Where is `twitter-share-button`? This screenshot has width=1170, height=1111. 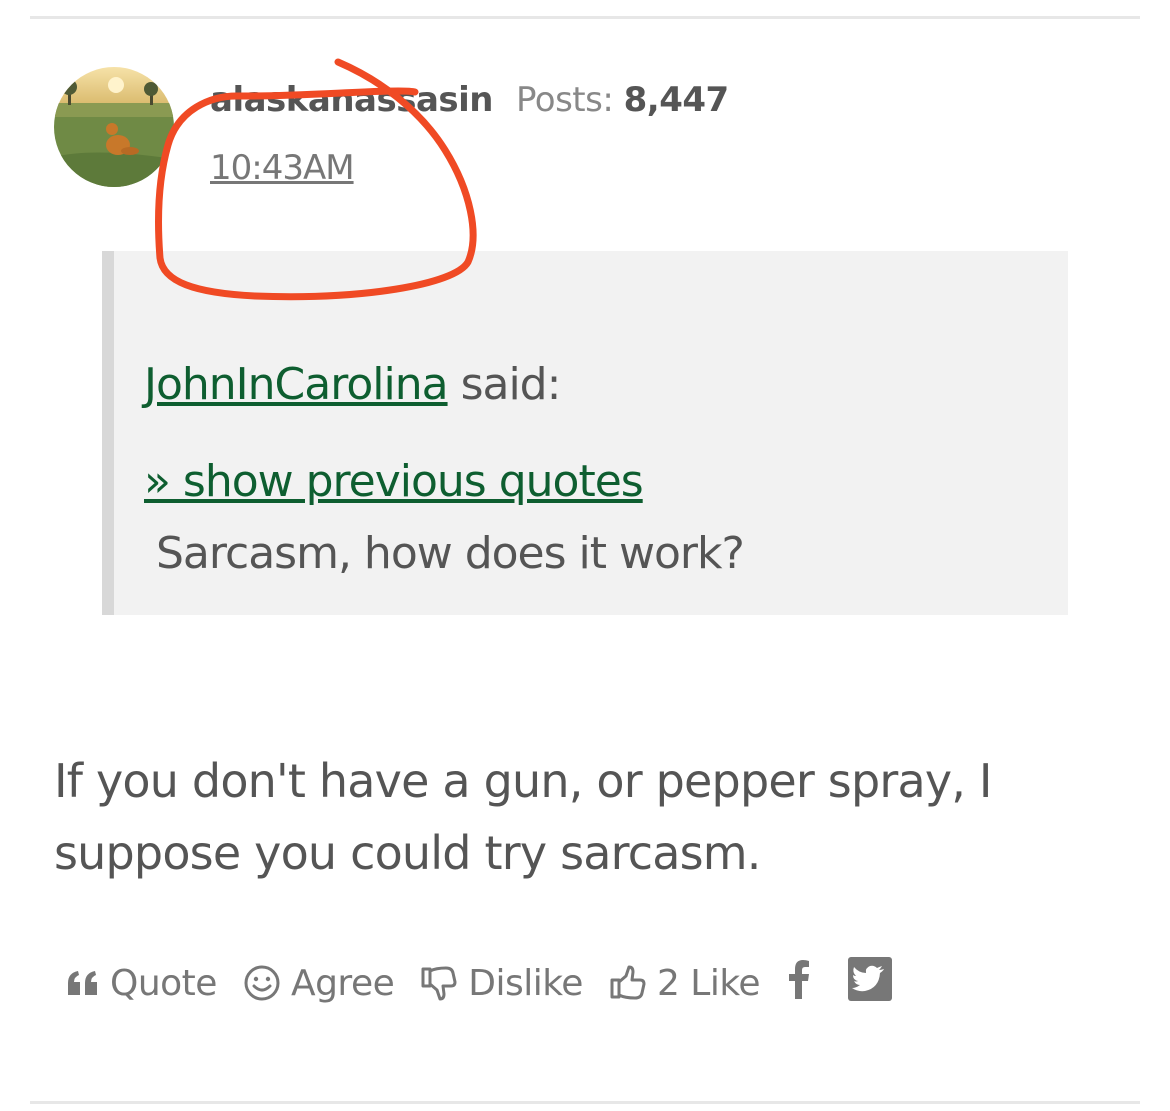
twitter-share-button is located at coordinates (870, 983).